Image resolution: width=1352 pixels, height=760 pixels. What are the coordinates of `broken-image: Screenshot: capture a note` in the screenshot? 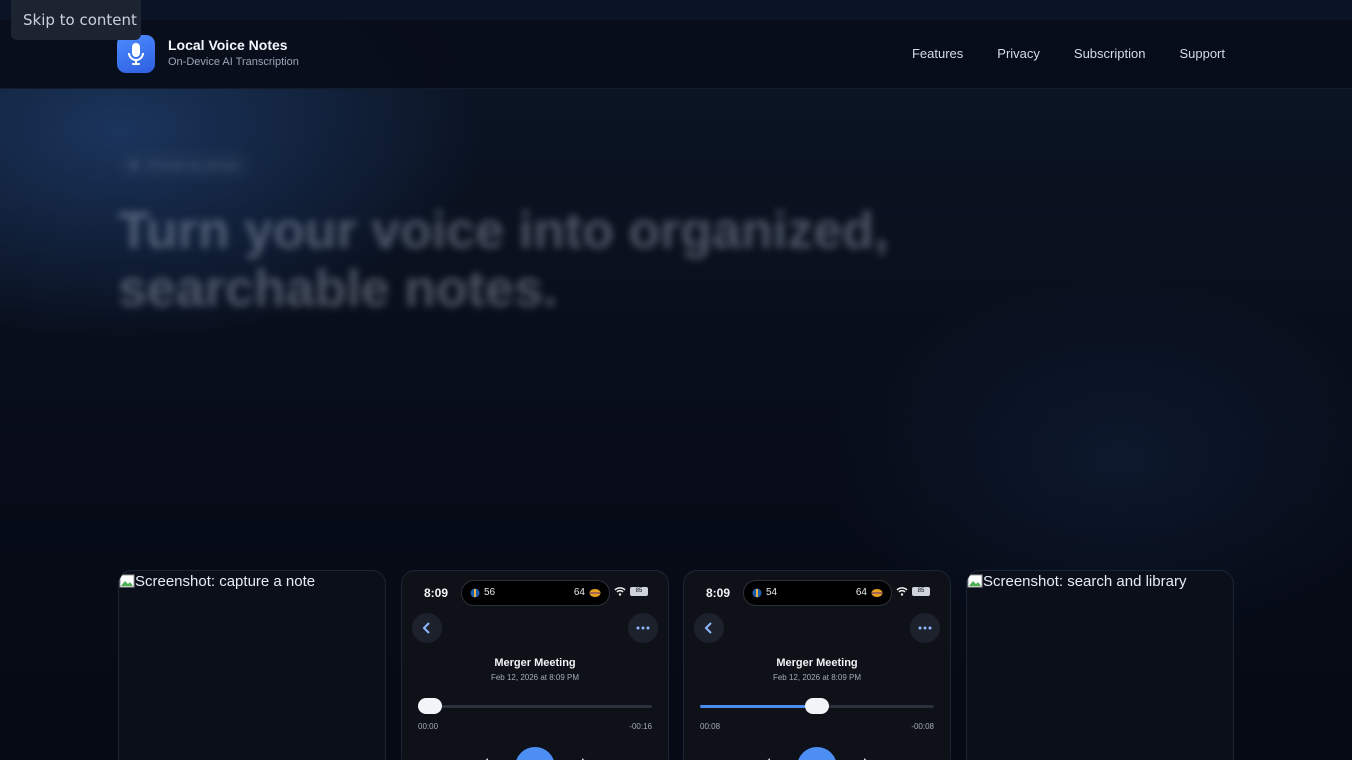 It's located at (217, 581).